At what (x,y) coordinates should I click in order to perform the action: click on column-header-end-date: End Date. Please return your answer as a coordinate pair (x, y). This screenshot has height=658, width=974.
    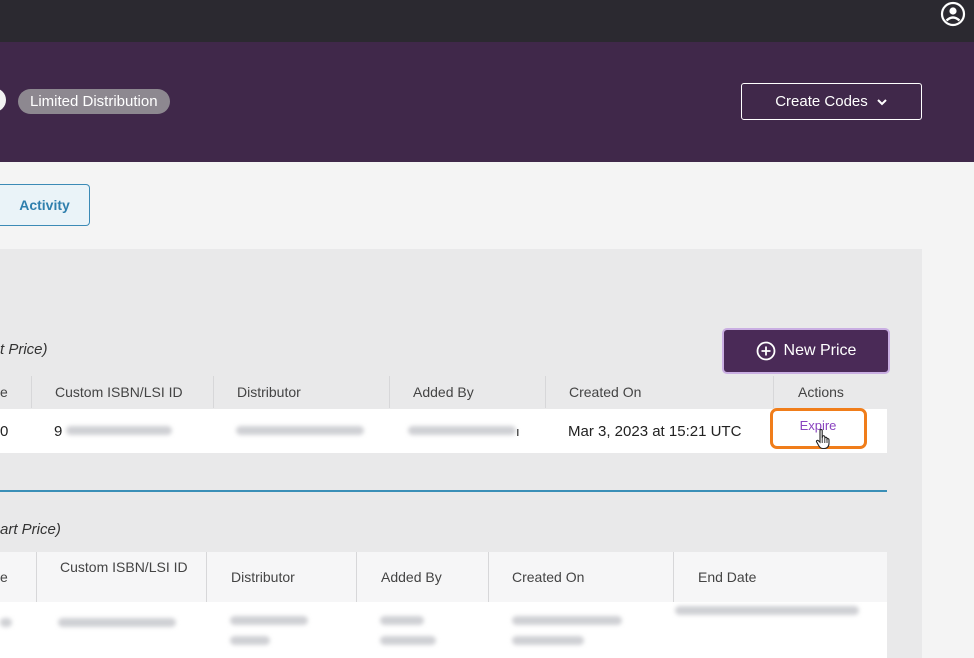
    Looking at the image, I should click on (780, 577).